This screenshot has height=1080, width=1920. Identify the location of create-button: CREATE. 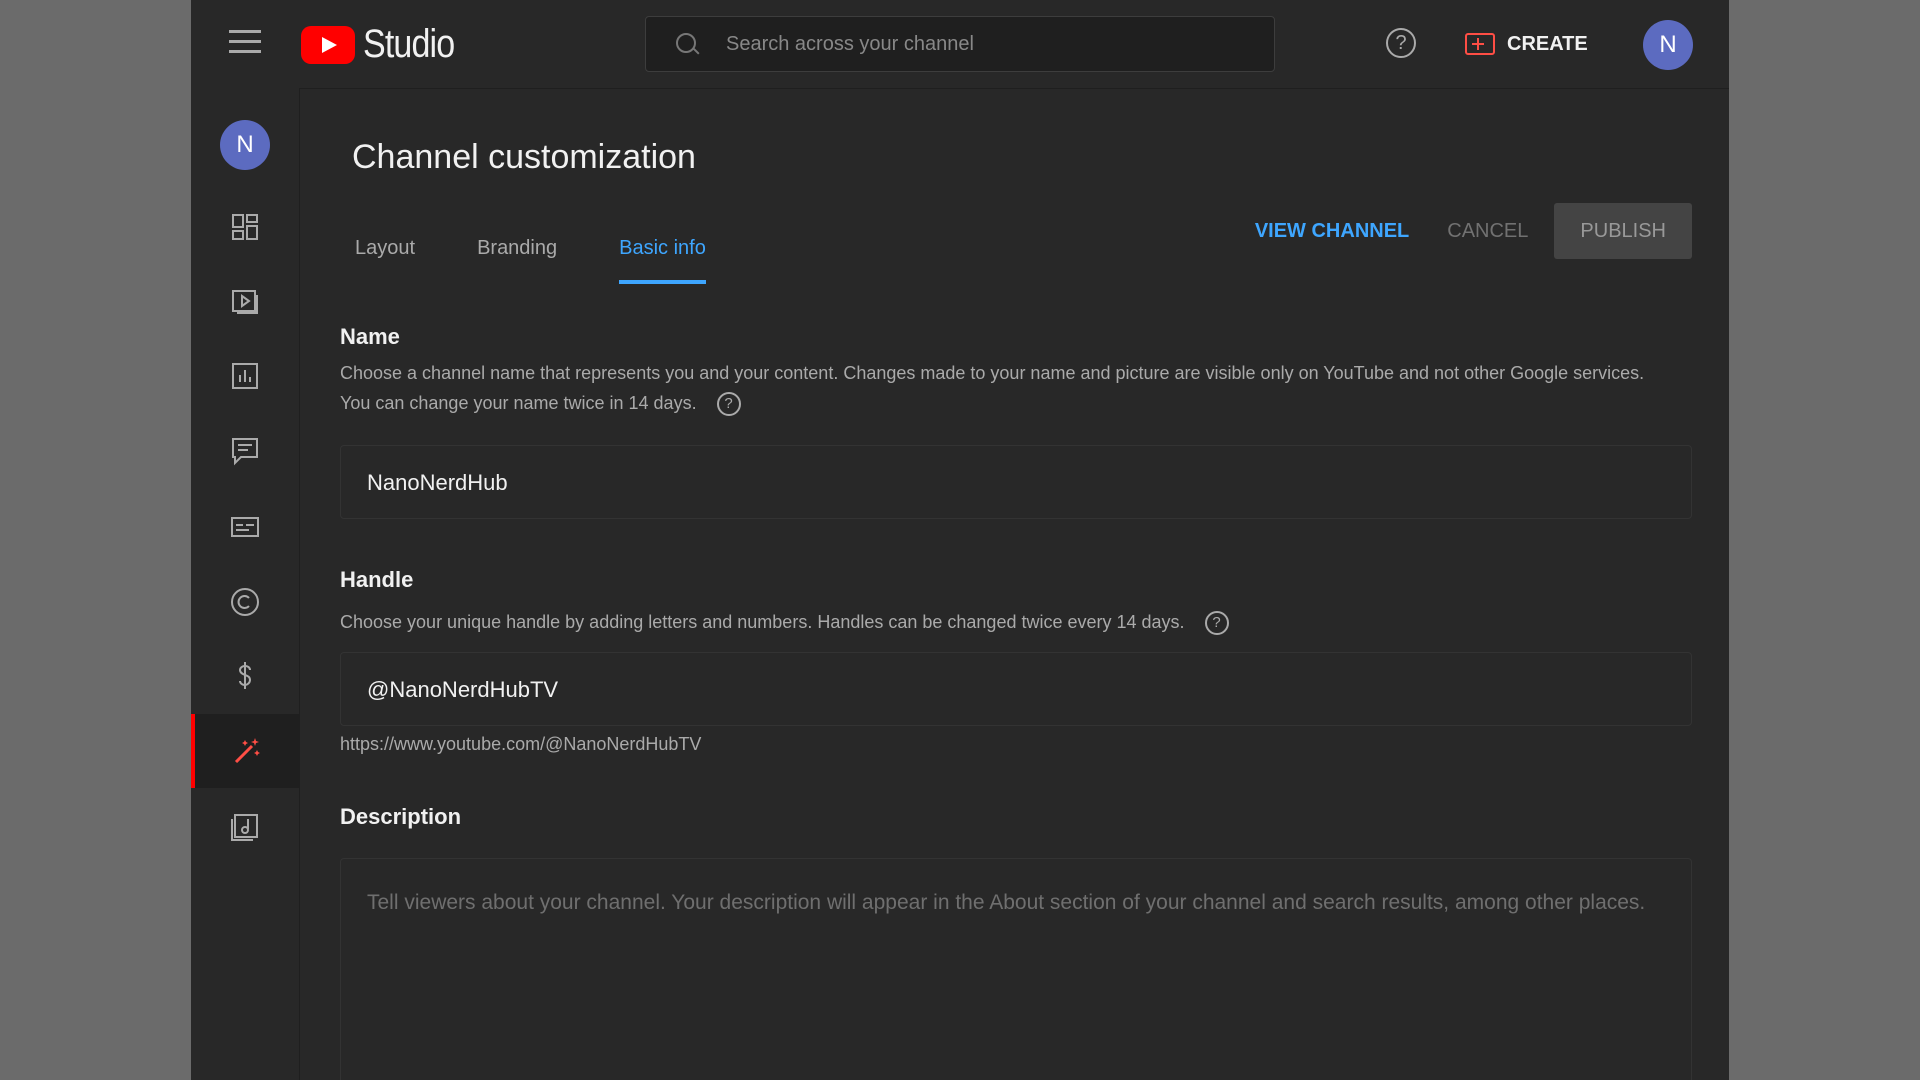
(1526, 44).